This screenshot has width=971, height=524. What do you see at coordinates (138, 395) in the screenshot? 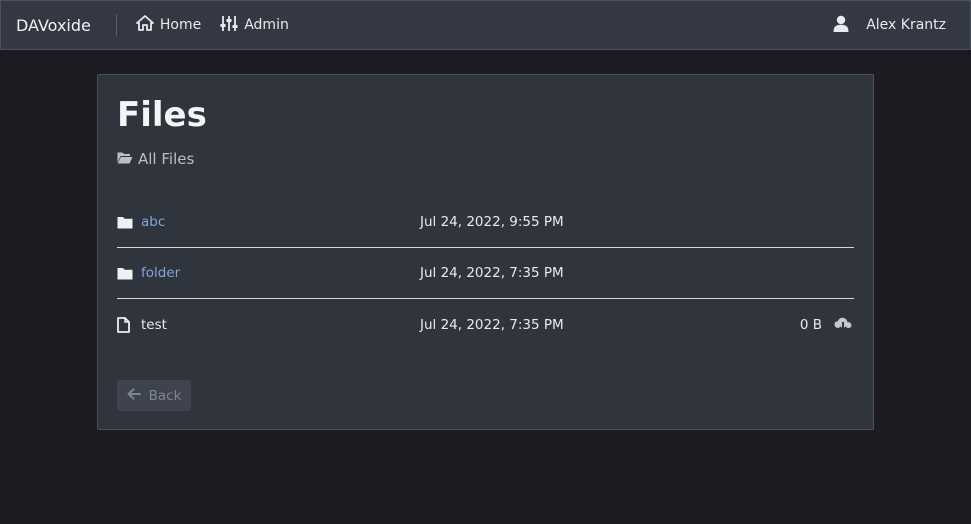
I see `arrow-left-icon` at bounding box center [138, 395].